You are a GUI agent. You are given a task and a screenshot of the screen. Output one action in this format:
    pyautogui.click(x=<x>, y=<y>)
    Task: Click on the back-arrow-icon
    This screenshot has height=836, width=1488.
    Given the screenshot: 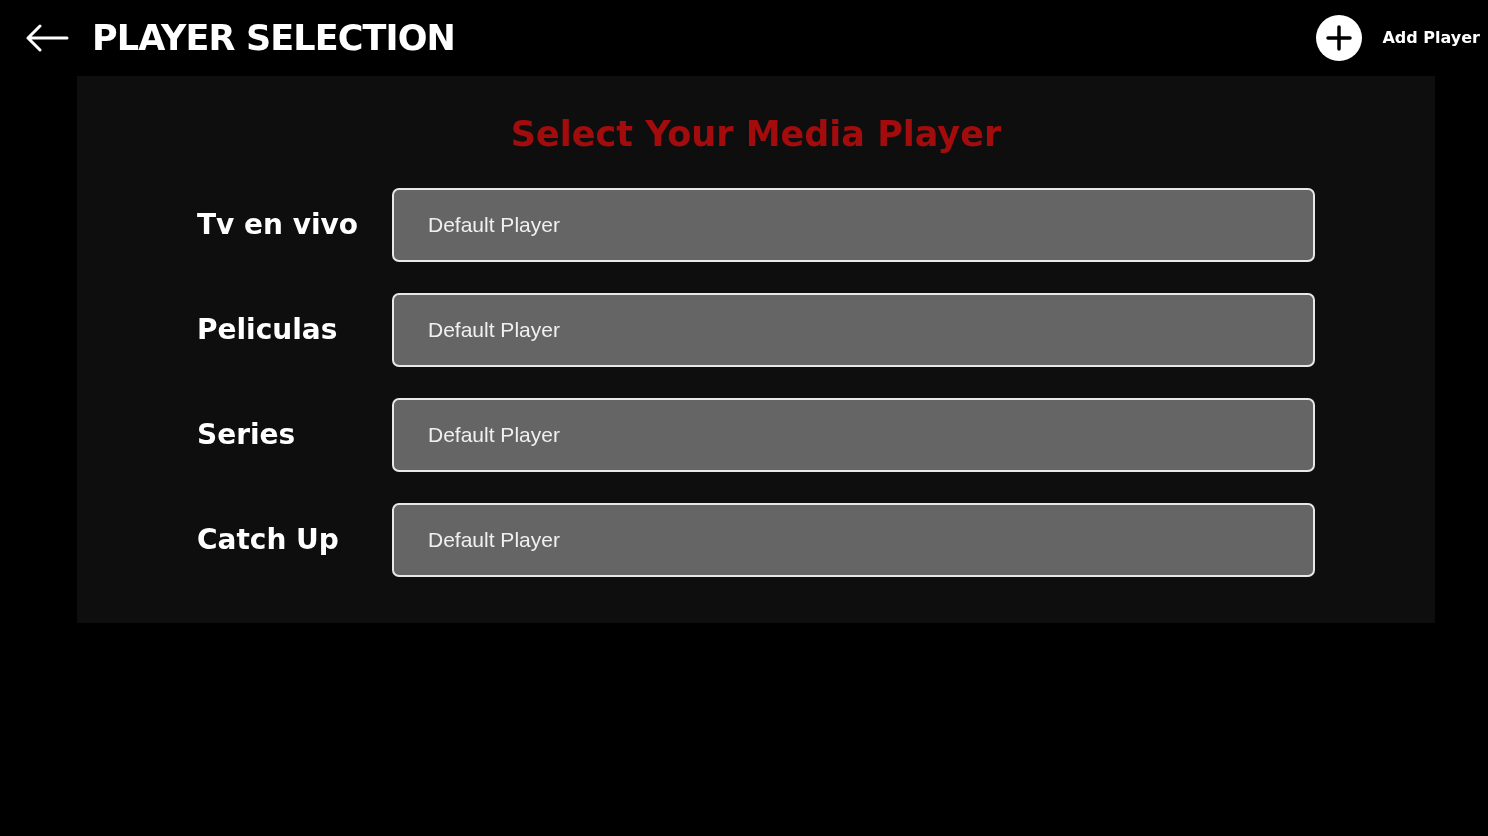 What is the action you would take?
    pyautogui.click(x=47, y=38)
    